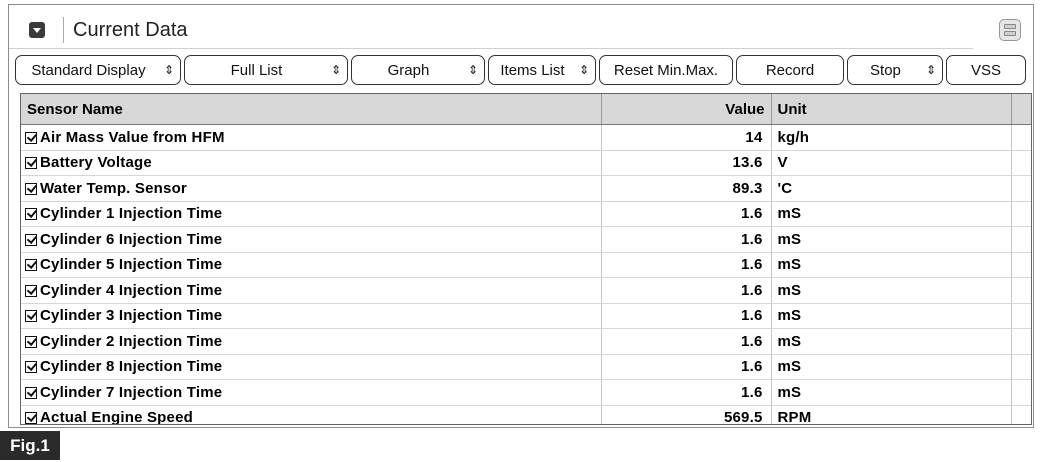 The image size is (1050, 462). Describe the element at coordinates (311, 392) in the screenshot. I see `sensor-name-cell: Cylinder 7 Injection Time` at that location.